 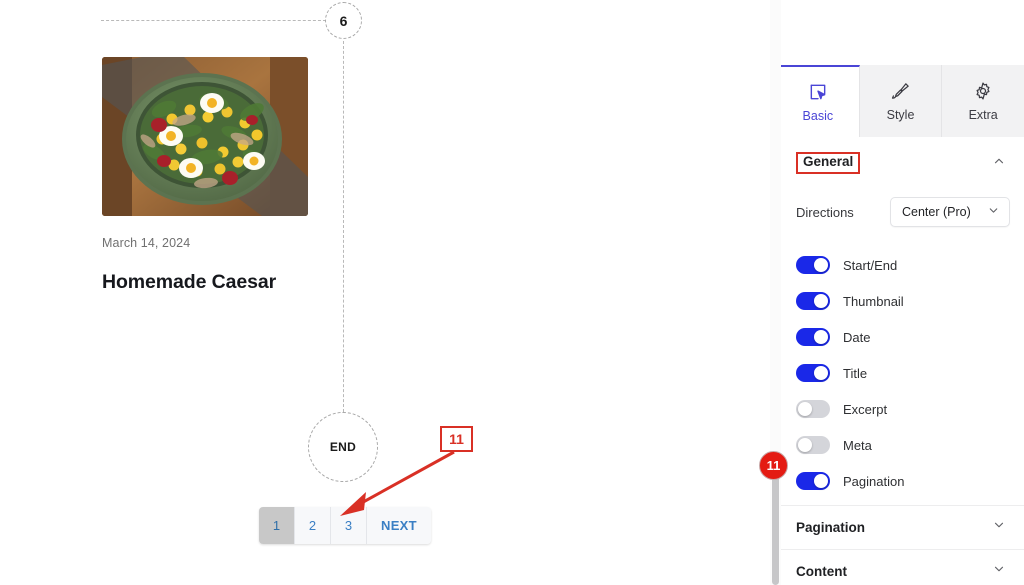 I want to click on step-marker-6: 6, so click(x=343, y=20).